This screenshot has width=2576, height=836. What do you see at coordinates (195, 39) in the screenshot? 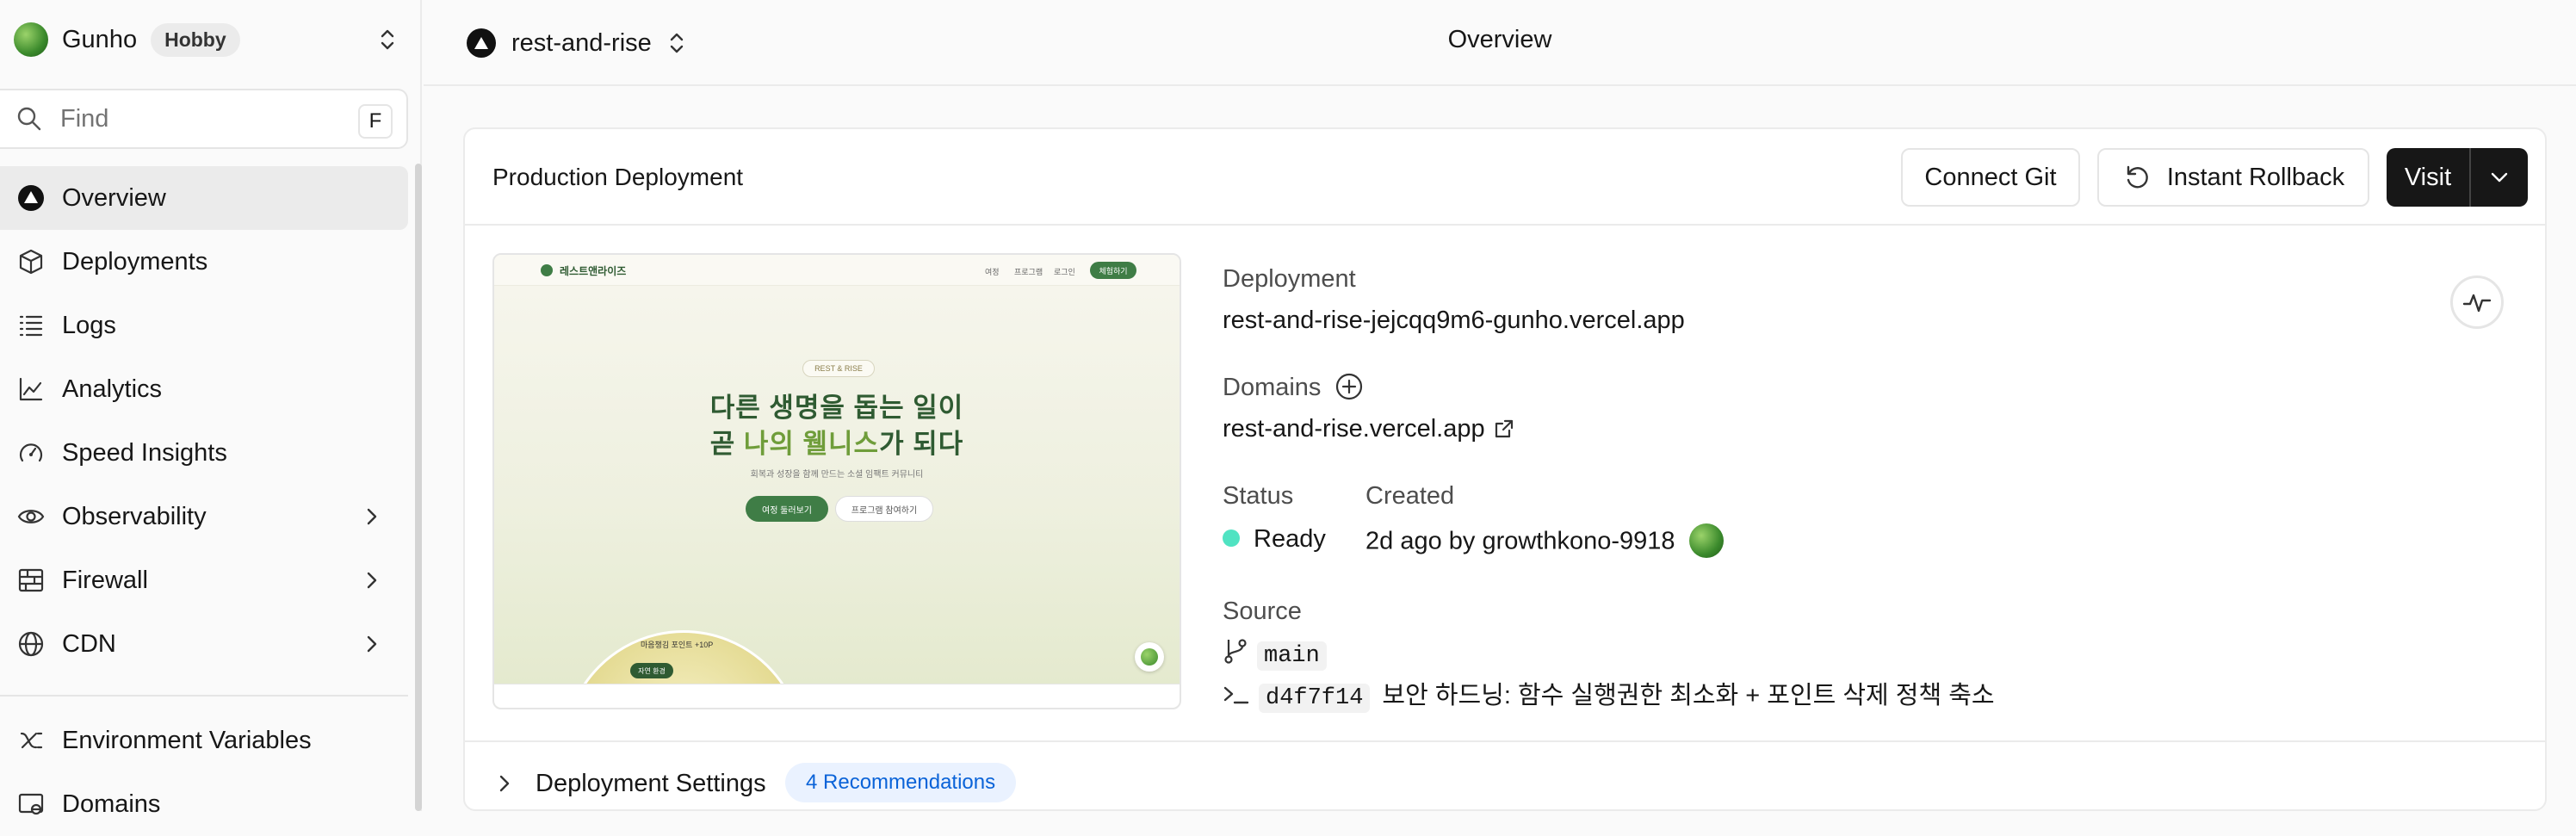
I see `plan-badge: Hobby` at bounding box center [195, 39].